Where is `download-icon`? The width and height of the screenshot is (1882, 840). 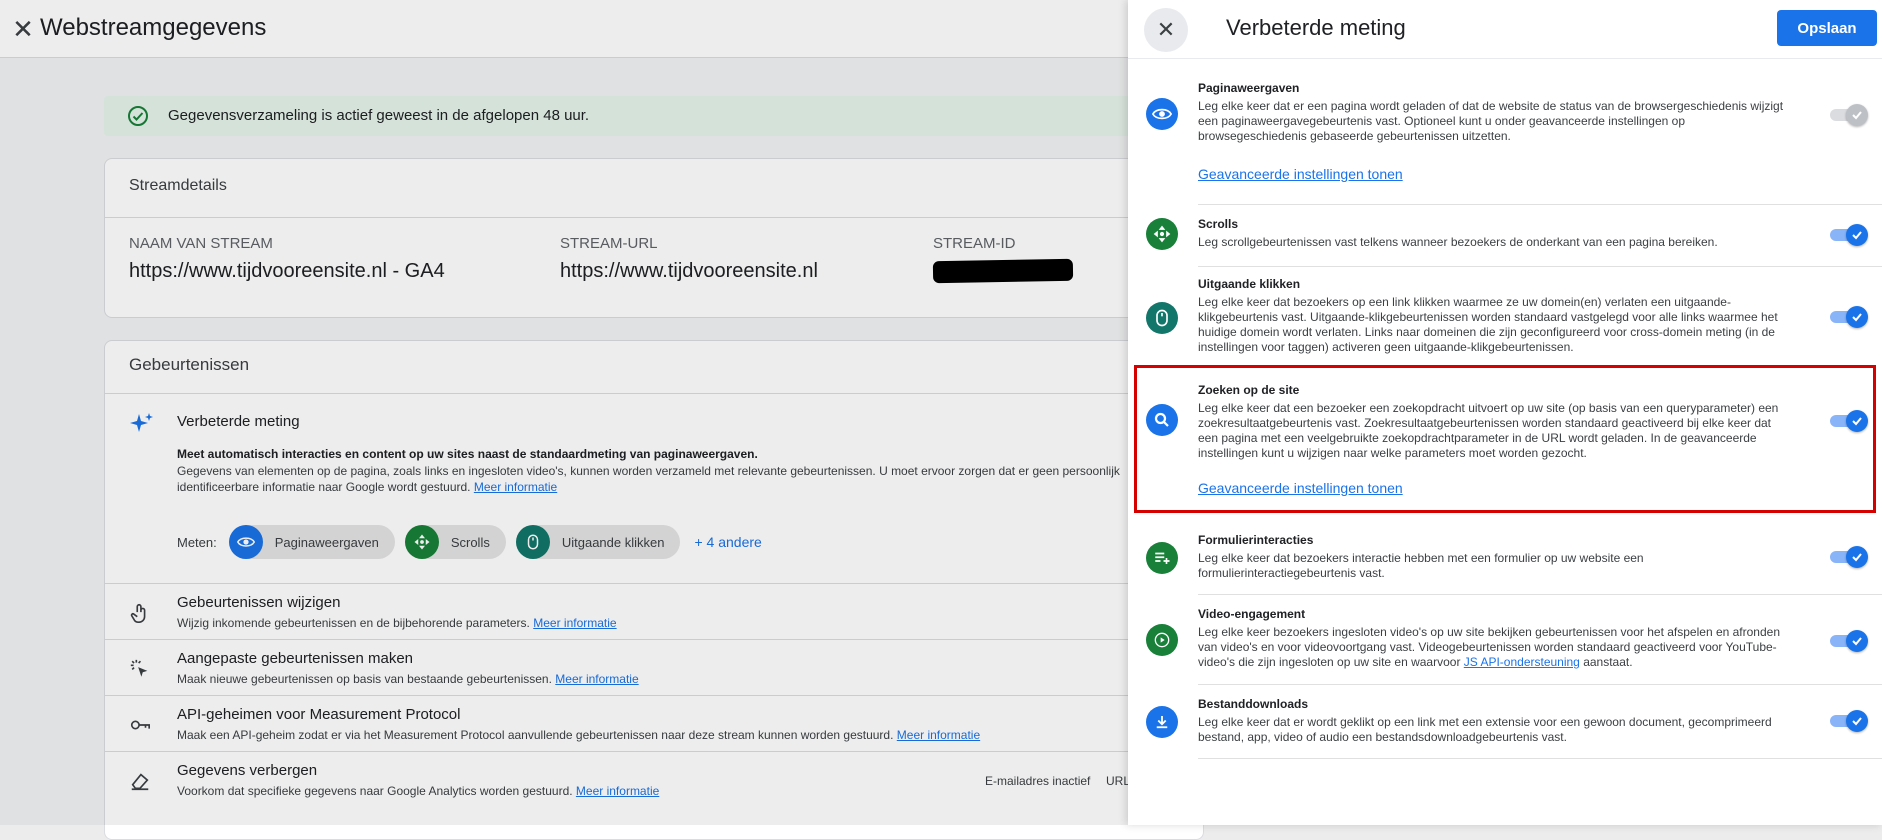
download-icon is located at coordinates (1162, 722).